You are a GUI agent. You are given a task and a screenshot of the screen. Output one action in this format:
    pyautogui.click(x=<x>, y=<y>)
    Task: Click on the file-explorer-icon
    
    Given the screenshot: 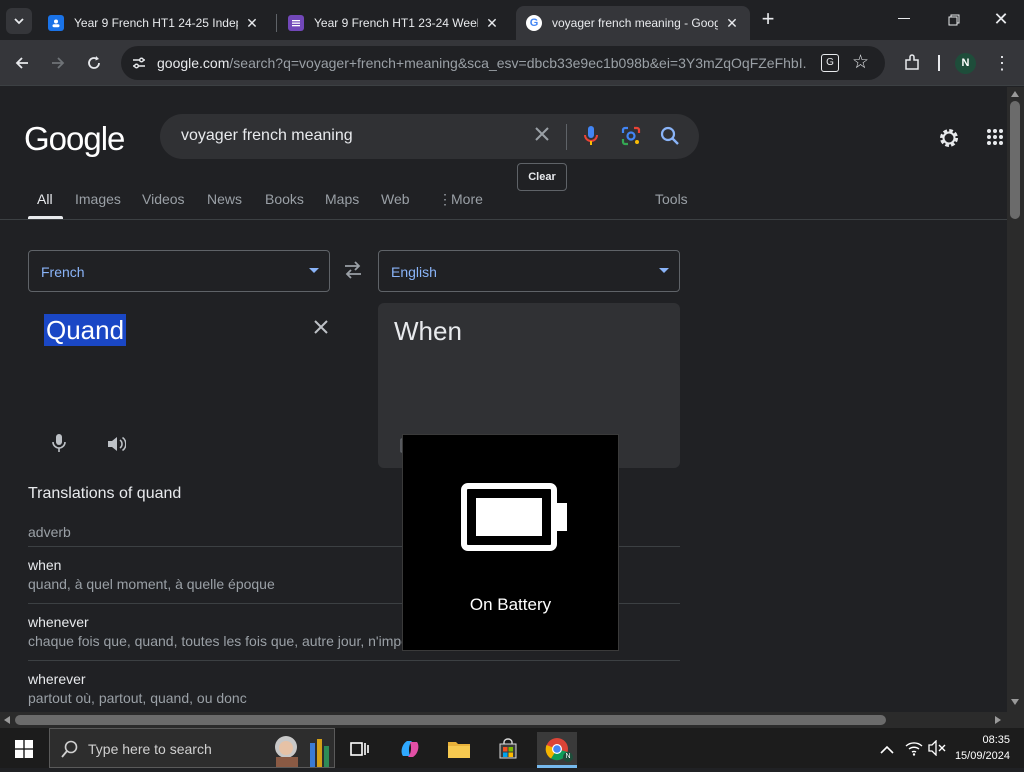 What is the action you would take?
    pyautogui.click(x=459, y=749)
    